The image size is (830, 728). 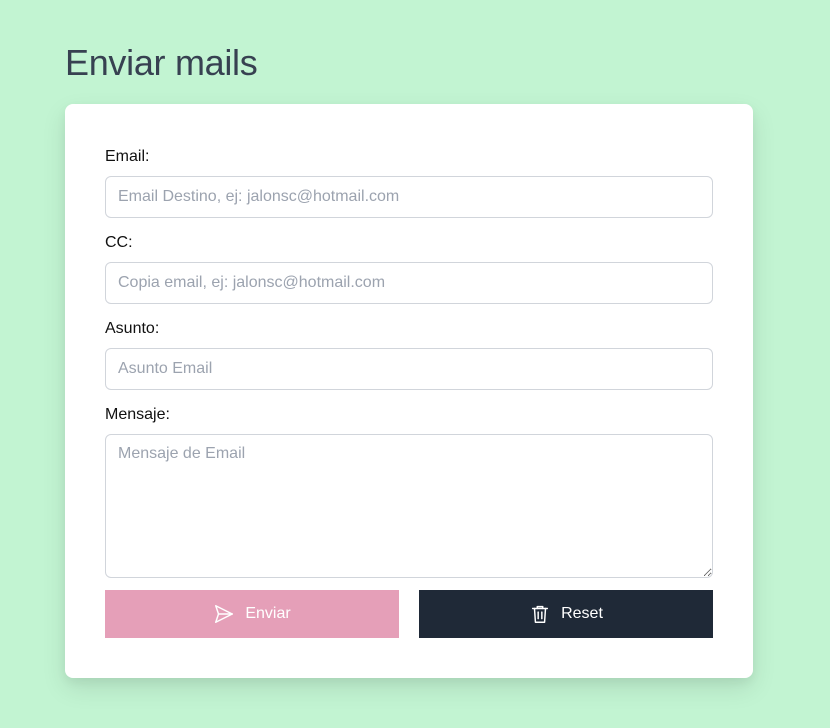 I want to click on cc-label: CC:, so click(x=119, y=242).